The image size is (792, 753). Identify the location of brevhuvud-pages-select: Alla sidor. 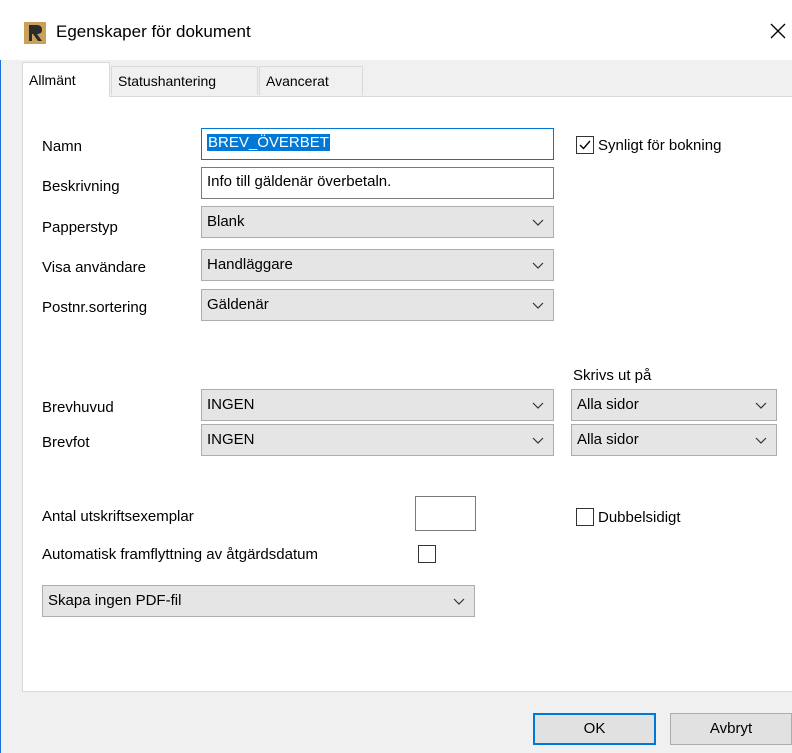
(674, 405).